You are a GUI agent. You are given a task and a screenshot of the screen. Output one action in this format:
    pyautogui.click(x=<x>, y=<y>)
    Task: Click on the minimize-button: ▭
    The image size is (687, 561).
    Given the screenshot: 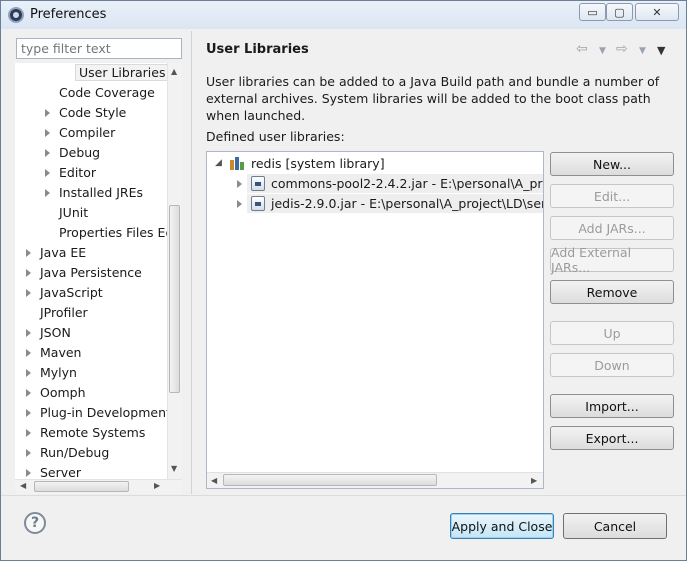 What is the action you would take?
    pyautogui.click(x=592, y=12)
    